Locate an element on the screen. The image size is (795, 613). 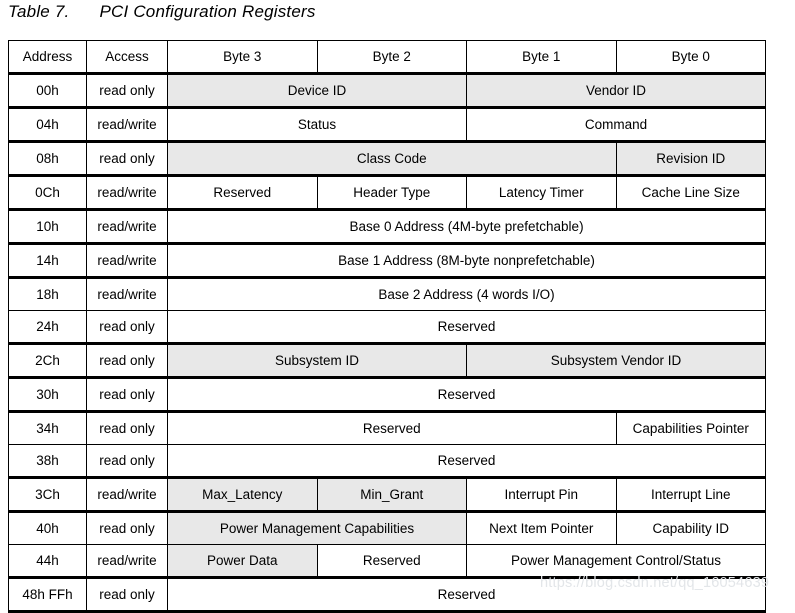
cell-register-field: Header Type is located at coordinates (391, 192).